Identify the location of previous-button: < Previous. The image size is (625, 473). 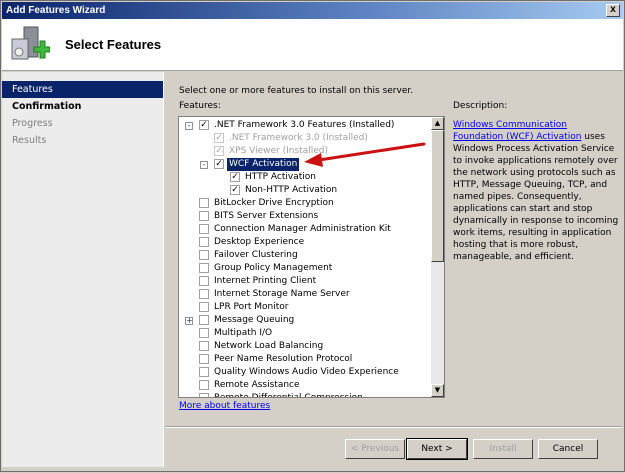
(375, 449).